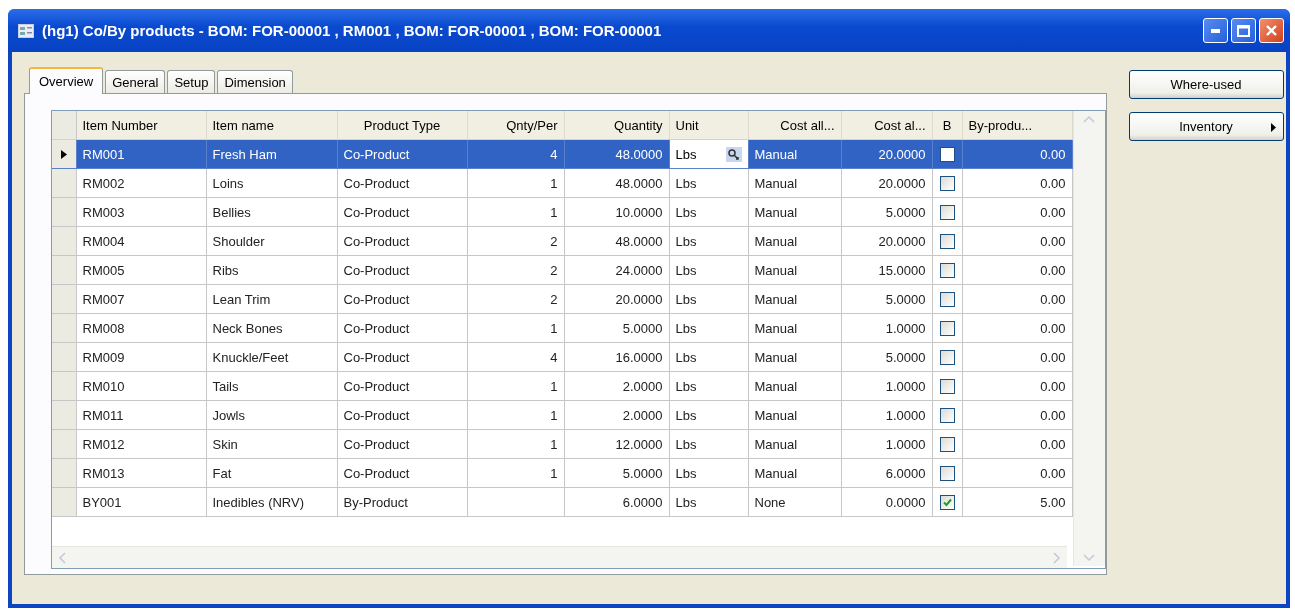 The image size is (1295, 614). What do you see at coordinates (708, 125) in the screenshot?
I see `column-header: Unit` at bounding box center [708, 125].